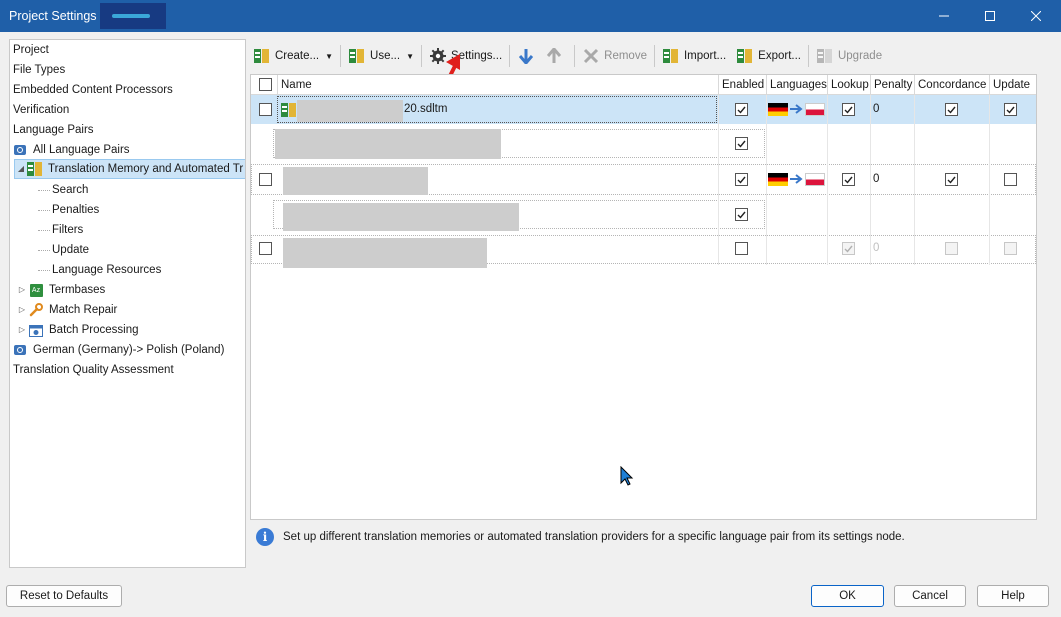 The image size is (1061, 617). I want to click on reset-to-defaults-button: Reset to Defaults, so click(64, 596).